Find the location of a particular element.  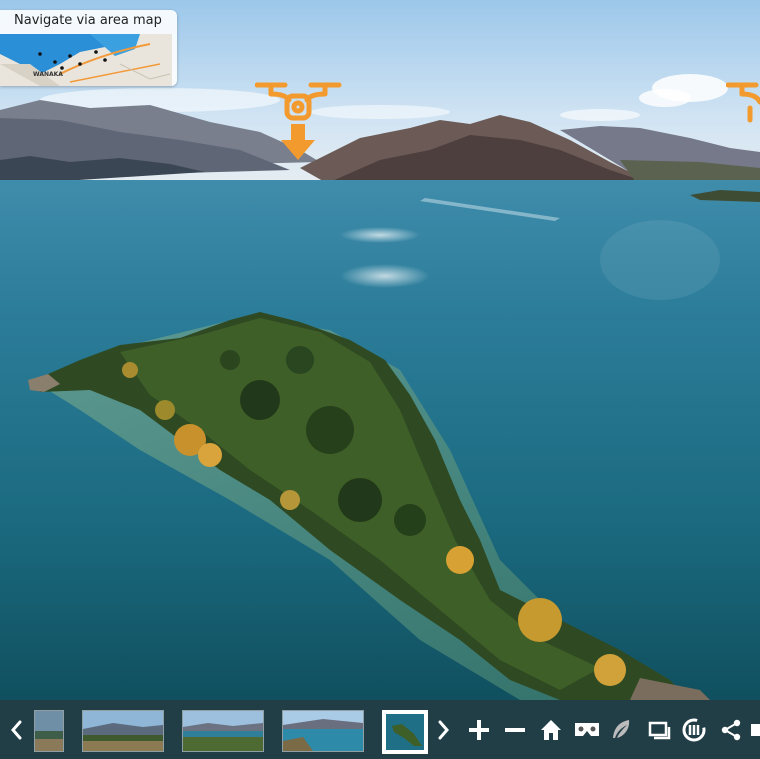

area-map-place-label: WANAKA is located at coordinates (48, 74).